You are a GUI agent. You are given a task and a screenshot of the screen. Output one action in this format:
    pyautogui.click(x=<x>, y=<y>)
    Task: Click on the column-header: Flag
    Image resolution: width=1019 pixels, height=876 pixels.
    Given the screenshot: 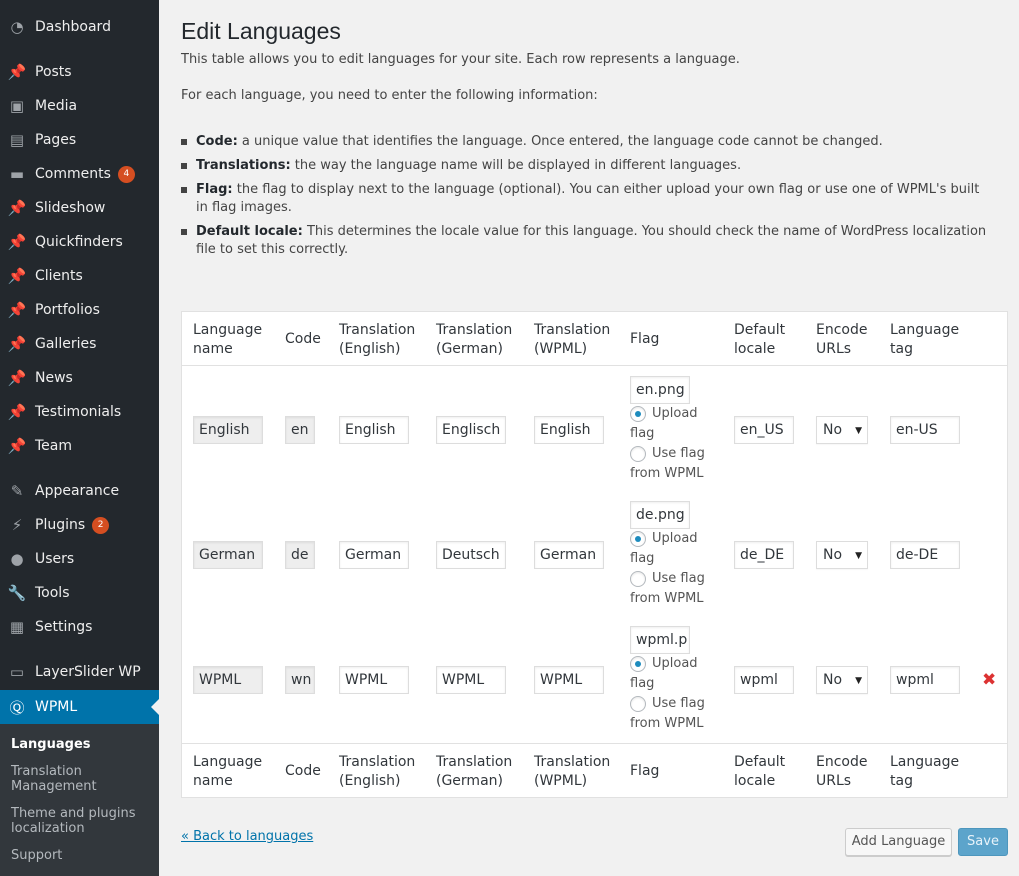 What is the action you would take?
    pyautogui.click(x=644, y=771)
    